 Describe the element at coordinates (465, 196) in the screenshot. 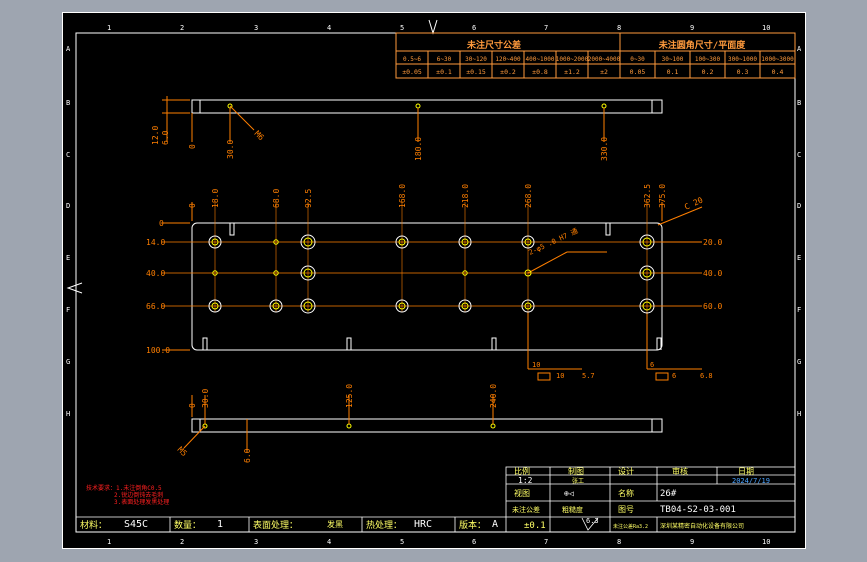

I see `main-top-dim: 218.0` at that location.